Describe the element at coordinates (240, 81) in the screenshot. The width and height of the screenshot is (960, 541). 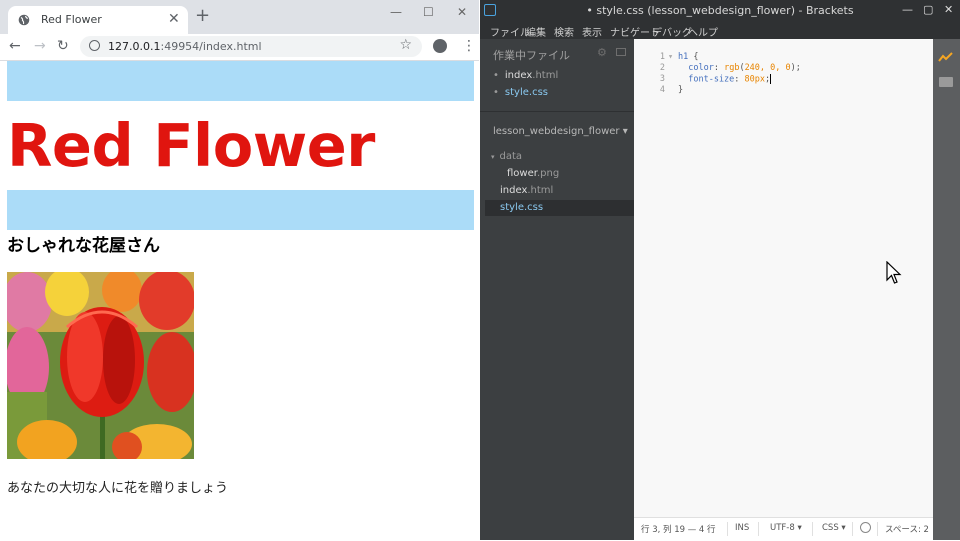
I see `top-color-bar` at that location.